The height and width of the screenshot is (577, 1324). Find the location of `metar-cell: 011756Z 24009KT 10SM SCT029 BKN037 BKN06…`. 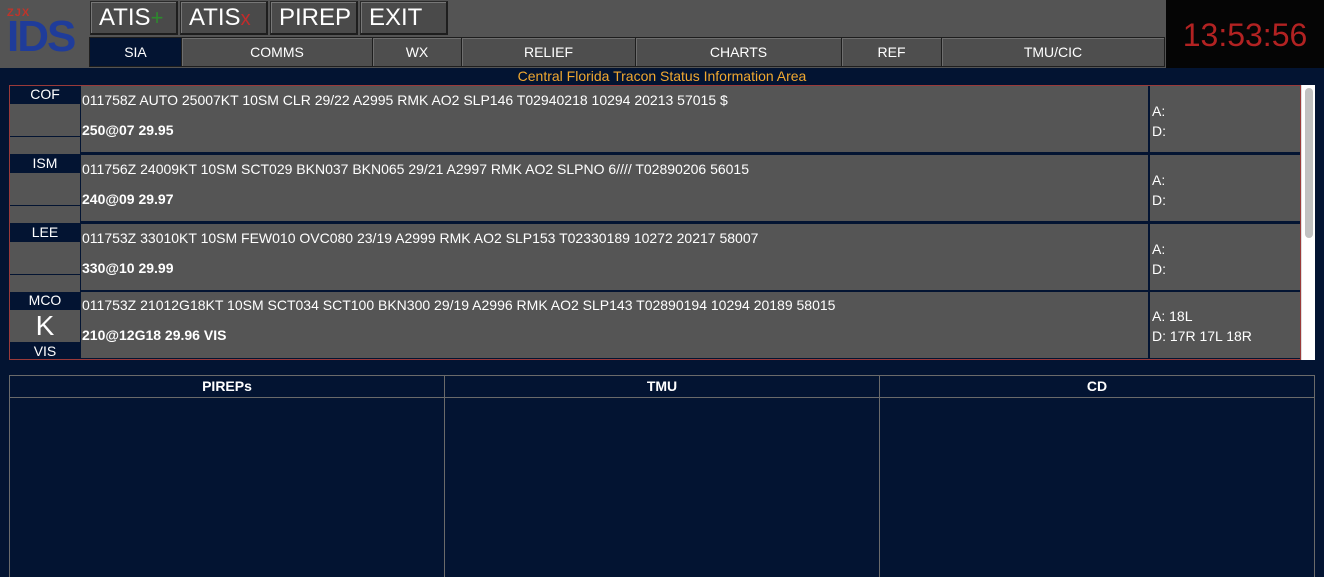

metar-cell: 011756Z 24009KT 10SM SCT029 BKN037 BKN06… is located at coordinates (614, 189).